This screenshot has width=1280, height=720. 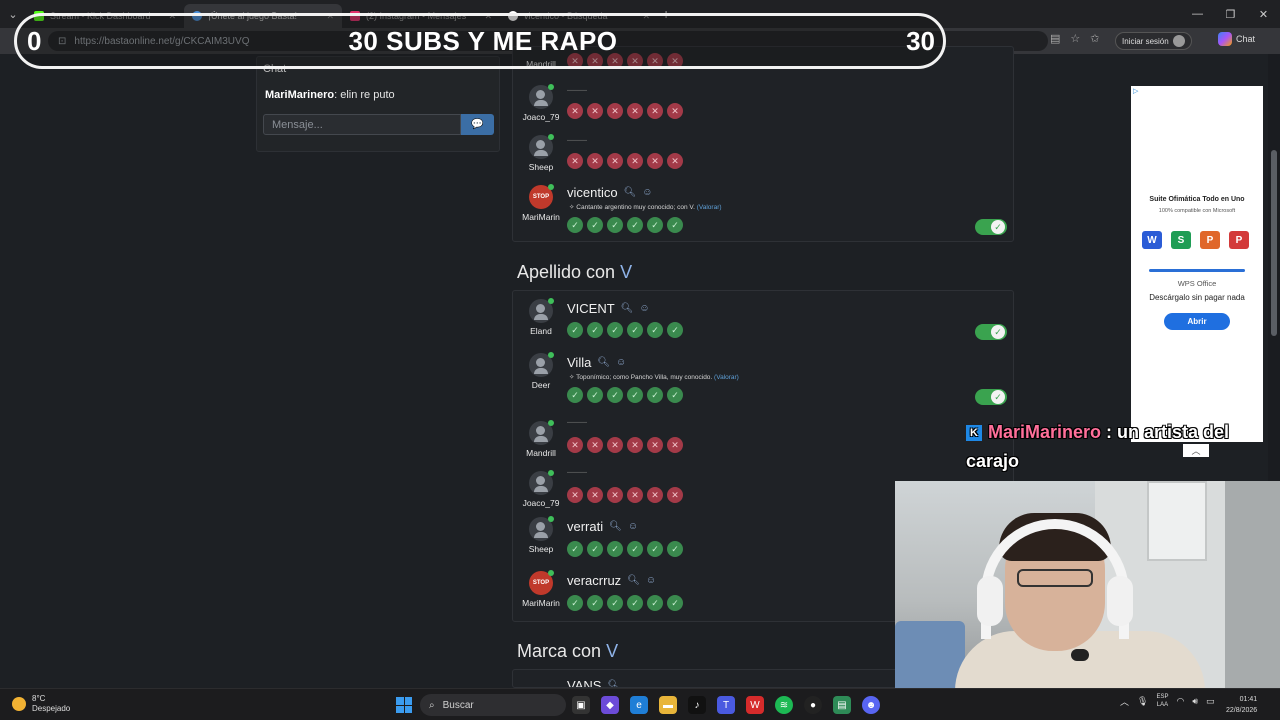 I want to click on teams-icon: T, so click(x=726, y=705).